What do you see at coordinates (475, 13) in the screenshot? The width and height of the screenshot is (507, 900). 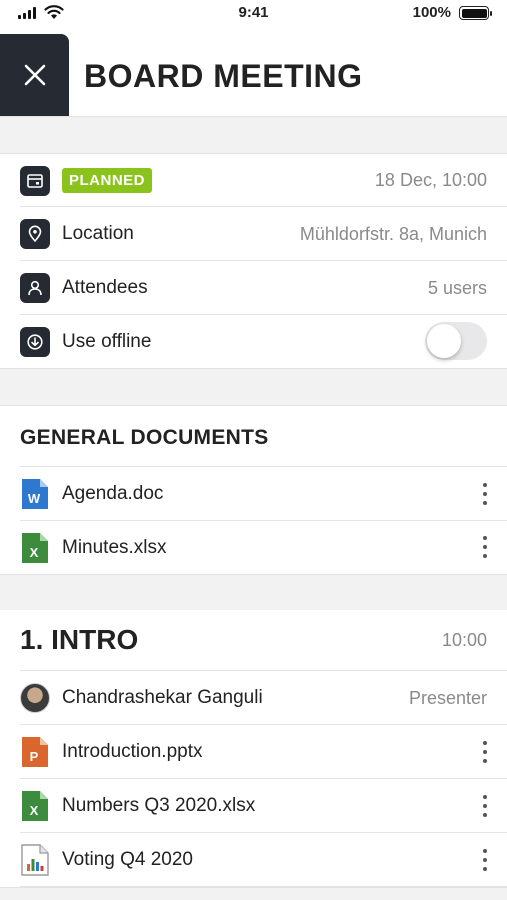 I see `battery-icon` at bounding box center [475, 13].